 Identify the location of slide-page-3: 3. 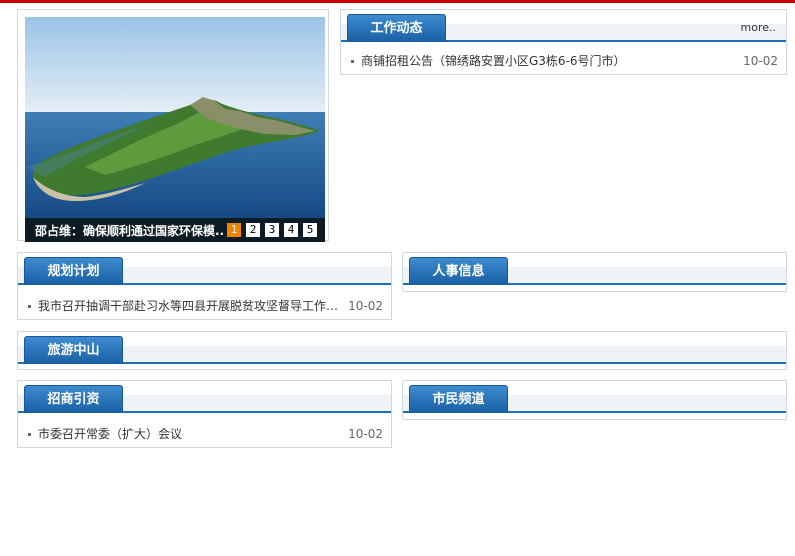
(272, 230).